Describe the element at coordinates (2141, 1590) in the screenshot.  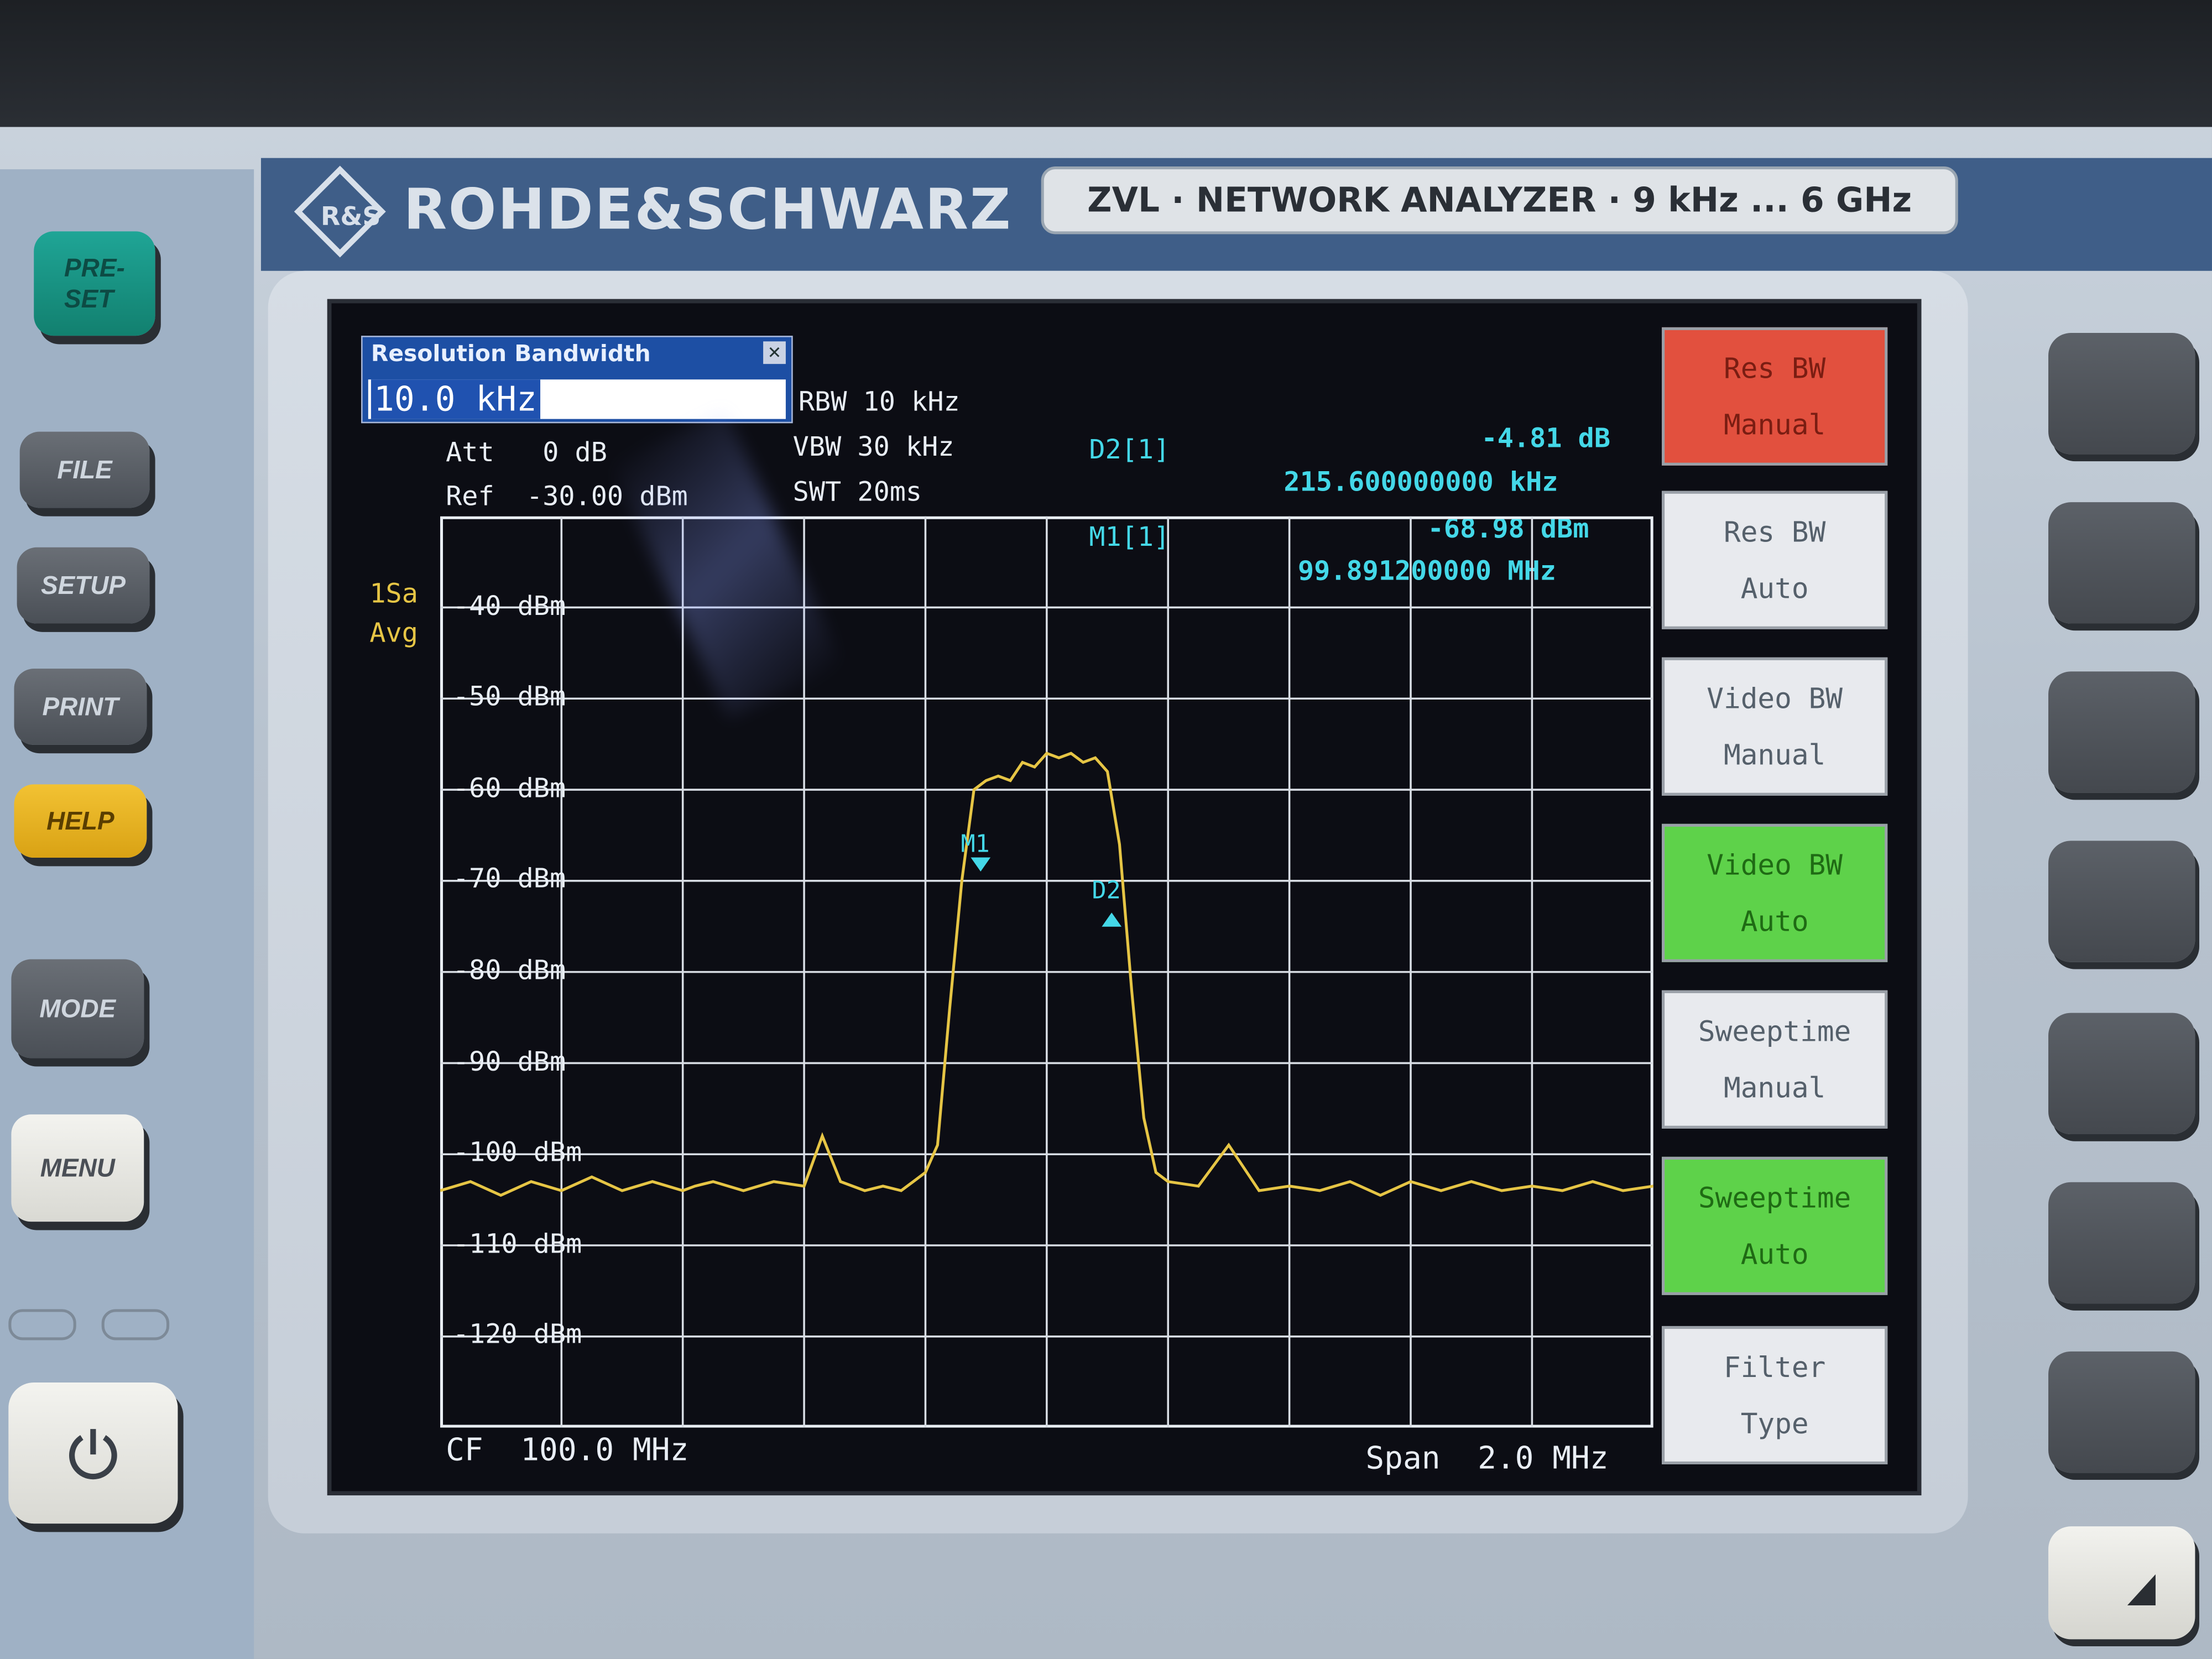
I see `triangle-up-icon` at that location.